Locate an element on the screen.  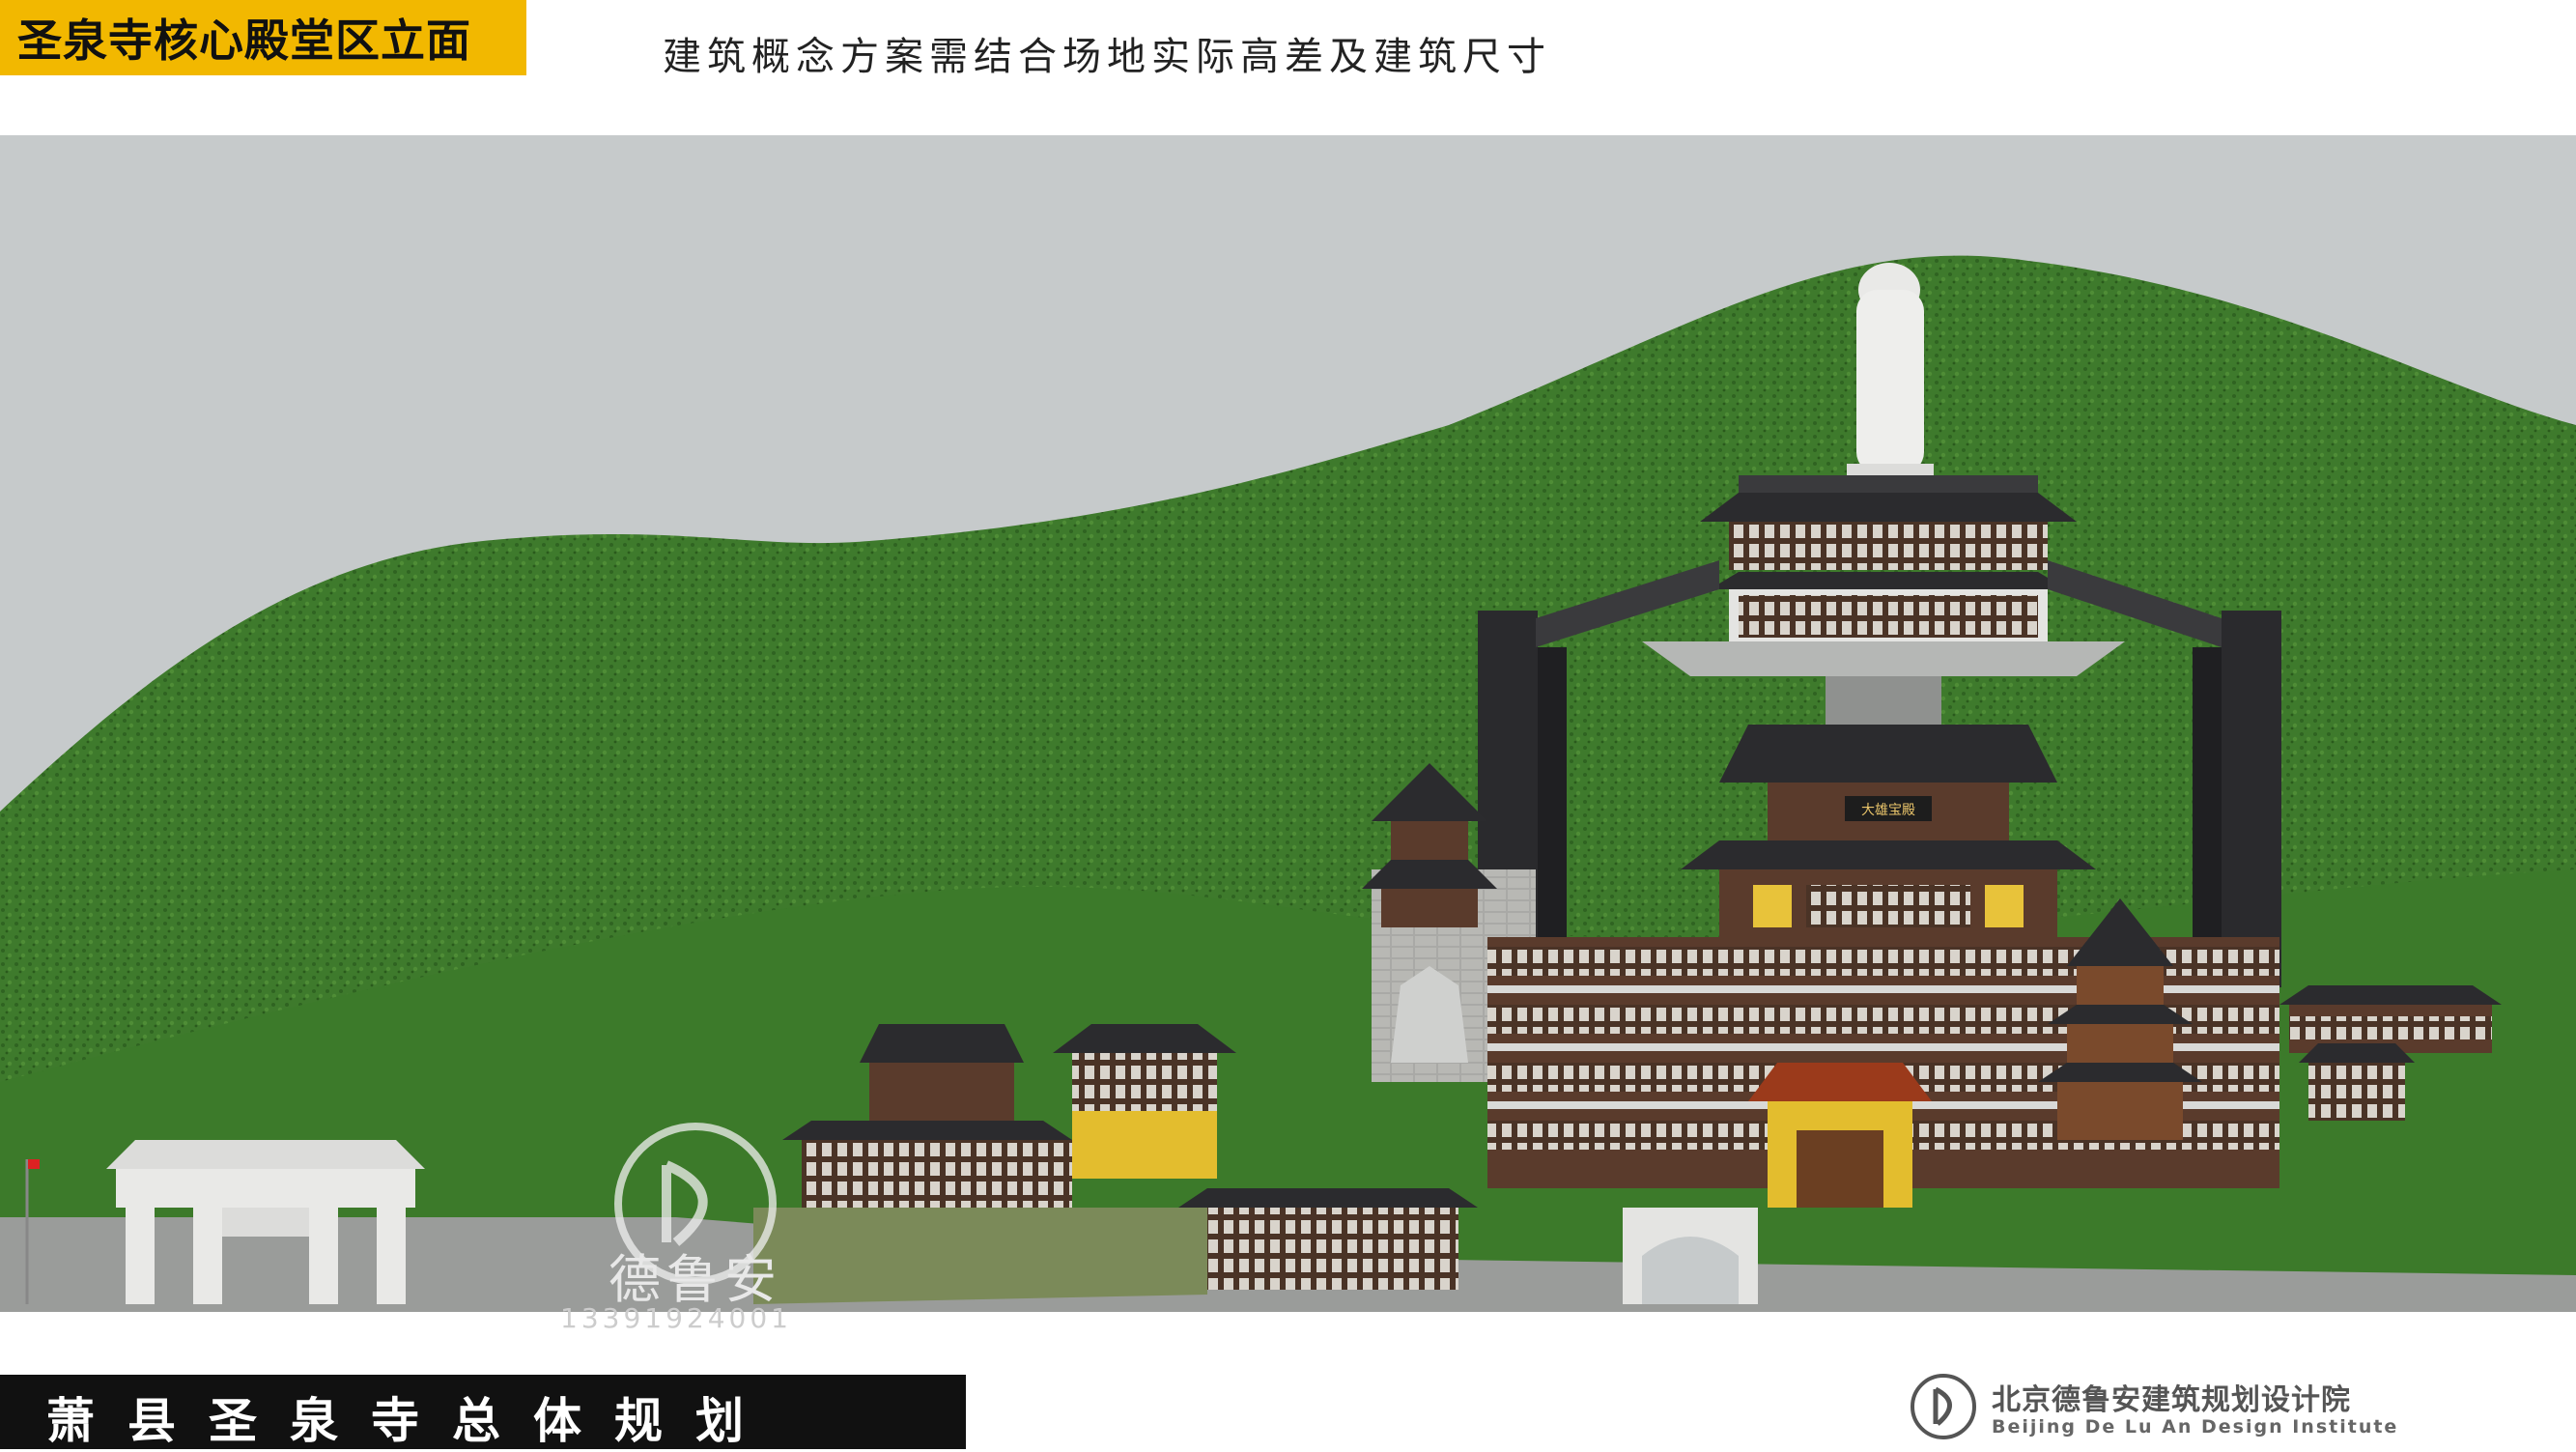
footer-banner: 萧县圣泉寺总体规划 is located at coordinates (483, 1412).